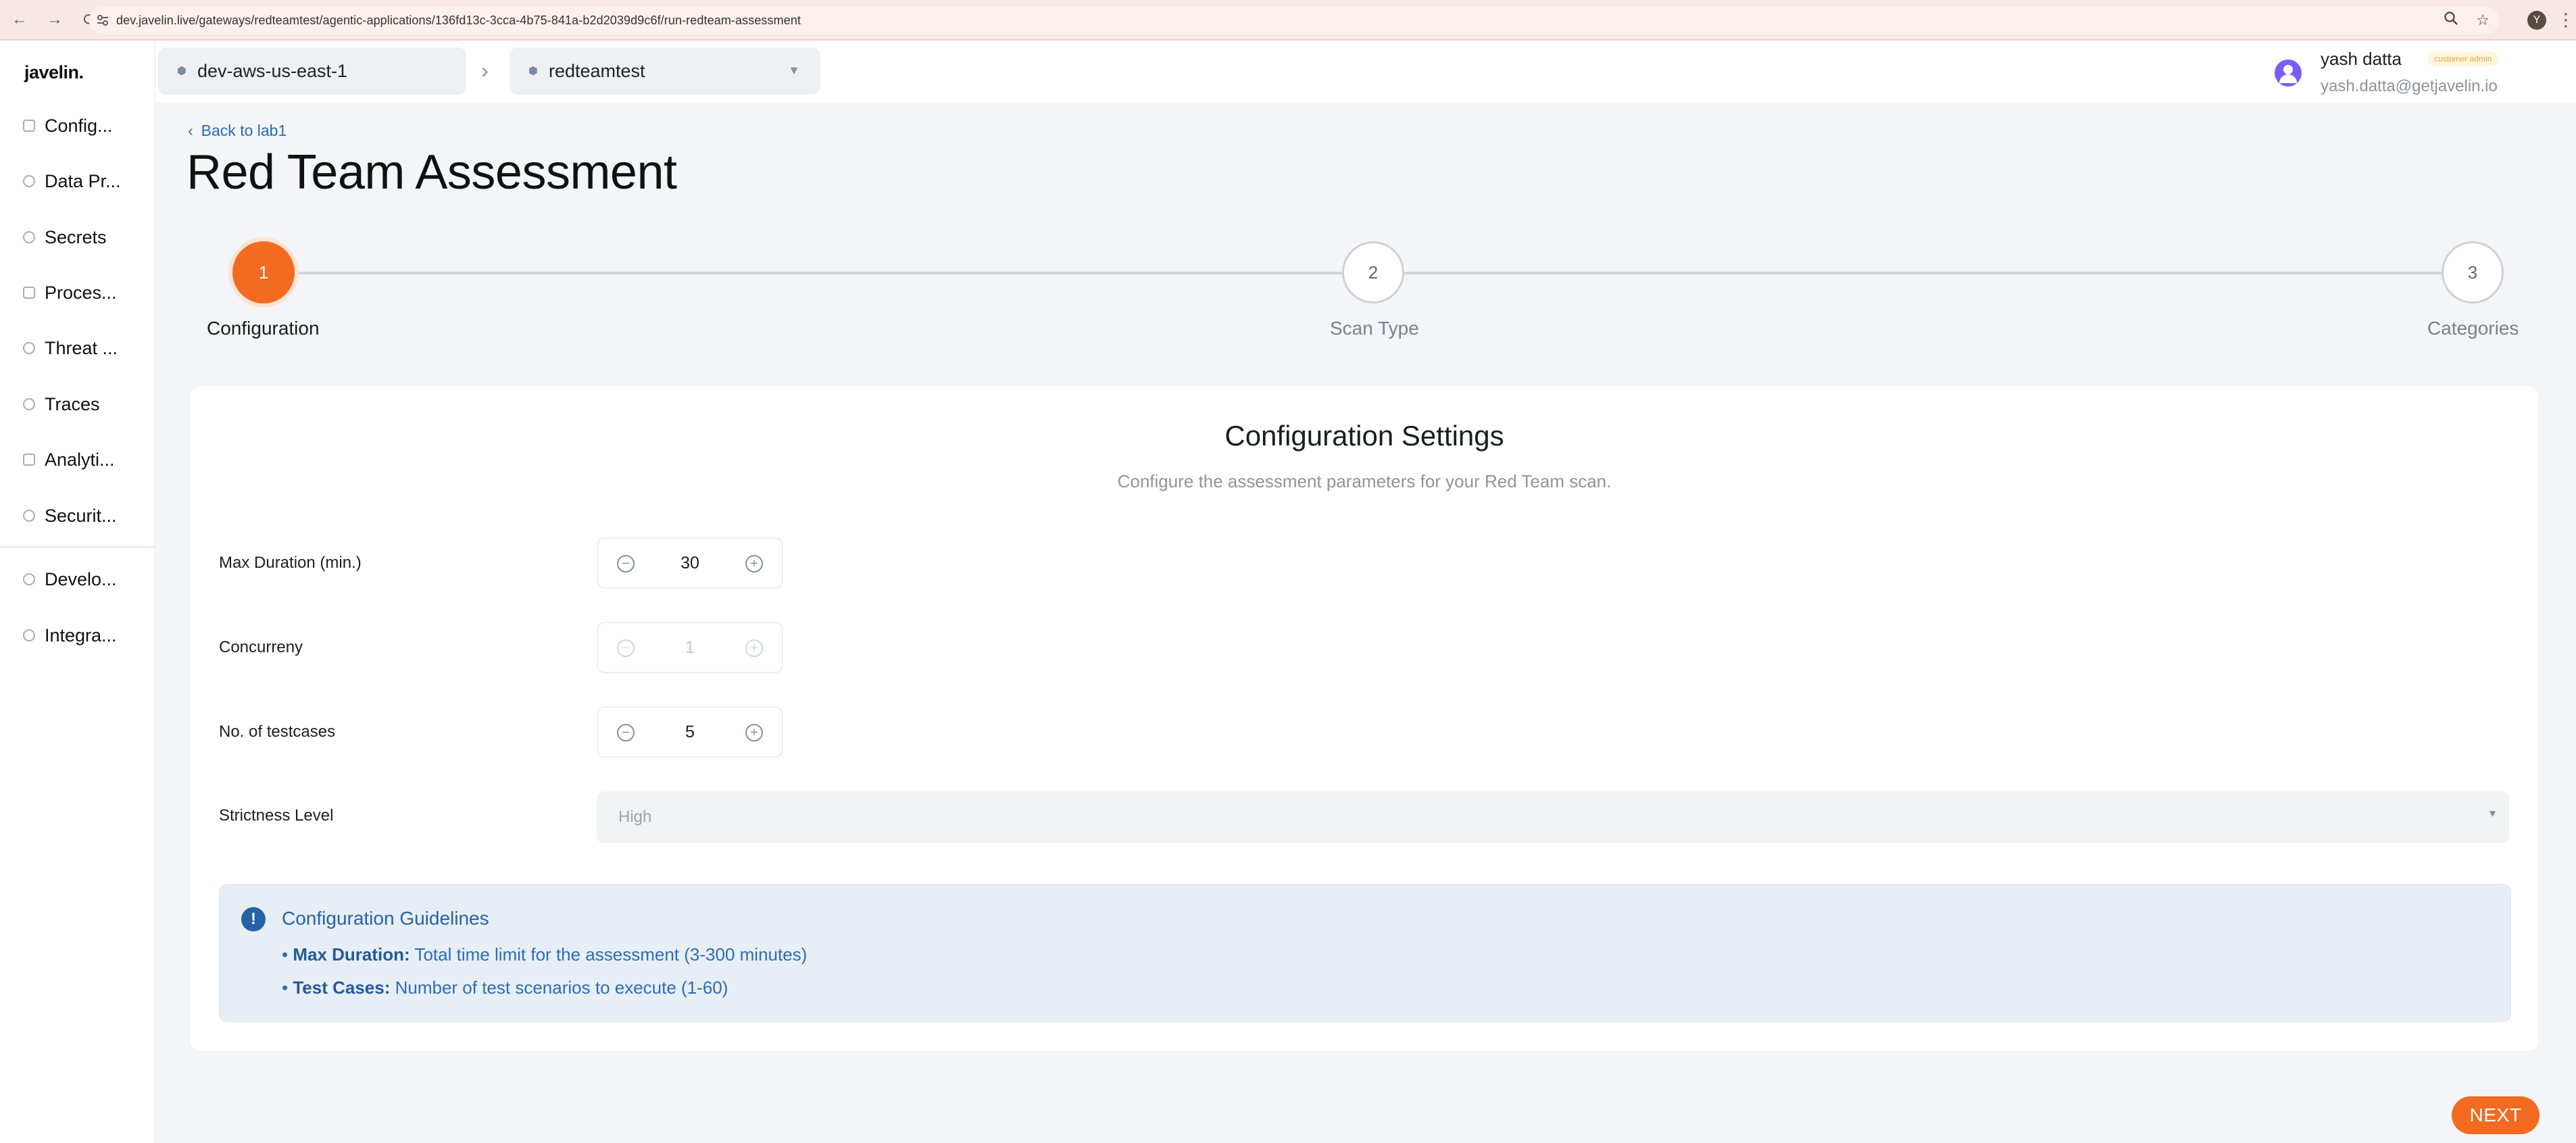  Describe the element at coordinates (2496, 1115) in the screenshot. I see `next-button: NEXT` at that location.